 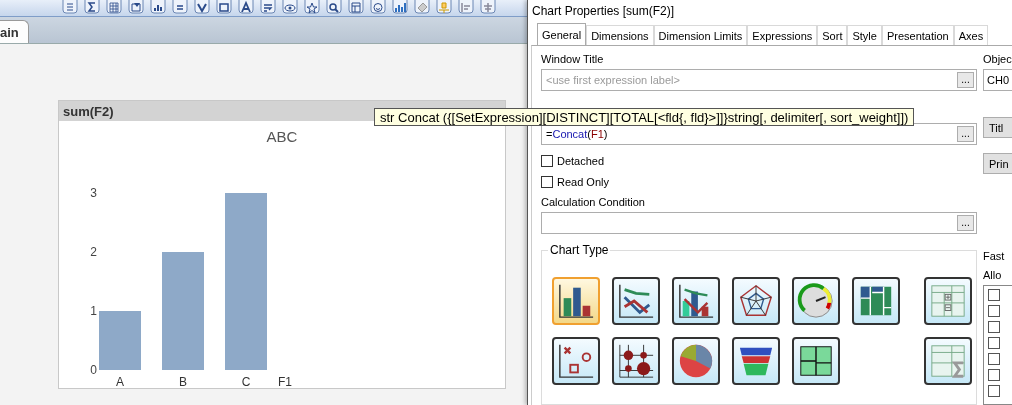 What do you see at coordinates (997, 127) in the screenshot?
I see `dialog-button: Titl` at bounding box center [997, 127].